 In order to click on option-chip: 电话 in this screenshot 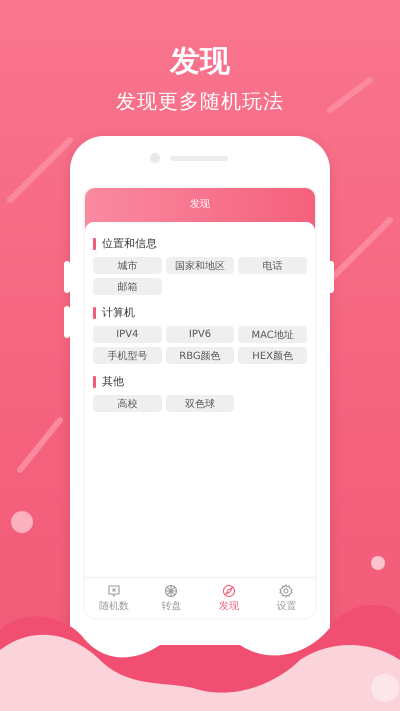, I will do `click(272, 265)`.